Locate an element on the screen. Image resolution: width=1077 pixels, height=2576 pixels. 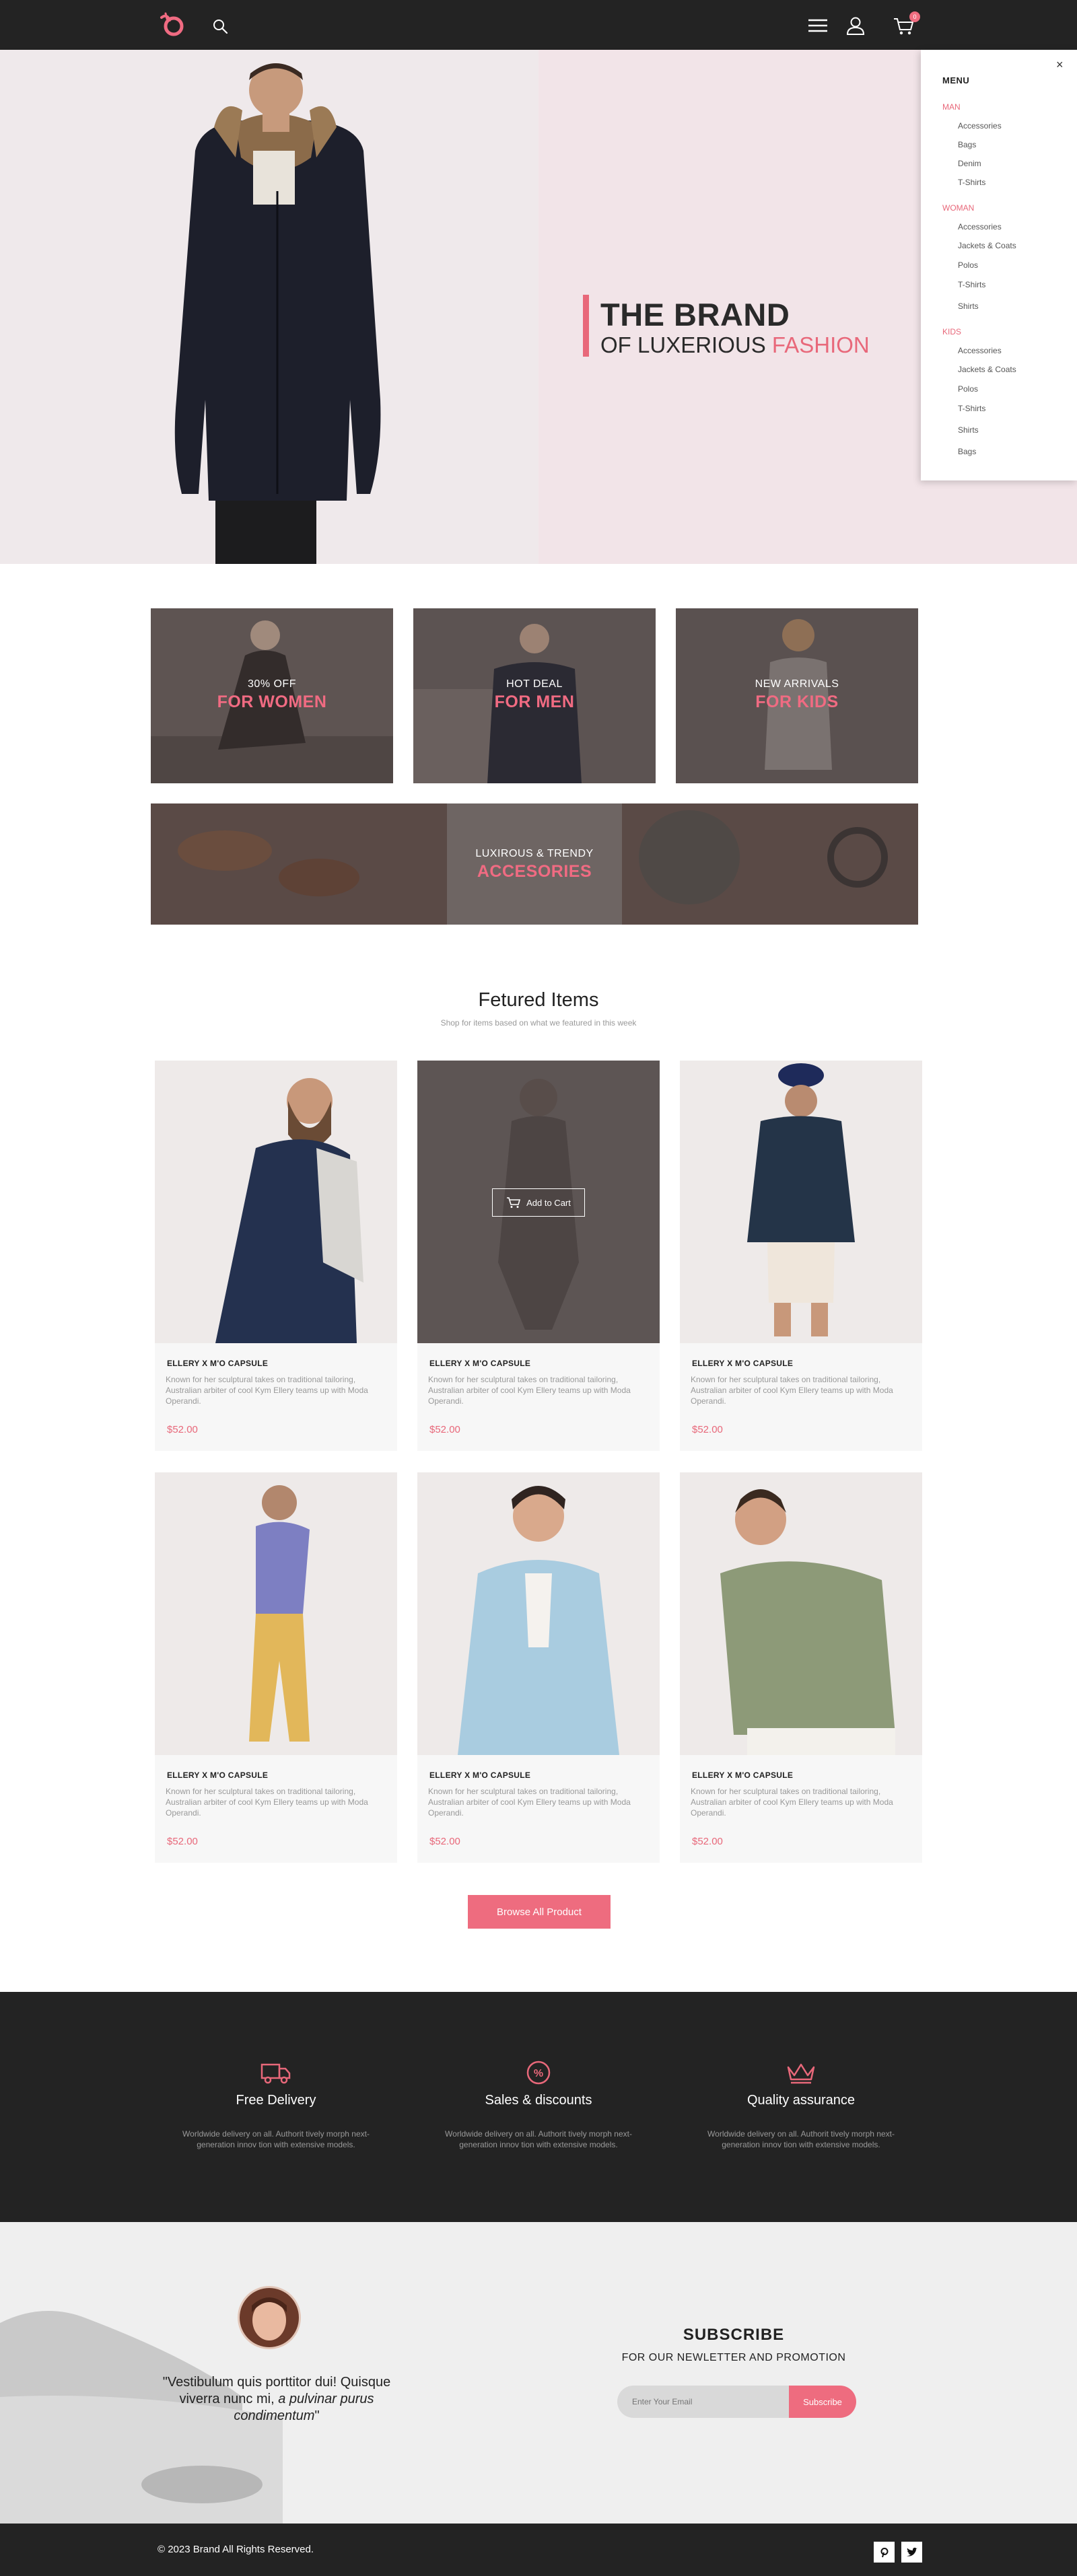
menu-category-kids: KIDS is located at coordinates (951, 331).